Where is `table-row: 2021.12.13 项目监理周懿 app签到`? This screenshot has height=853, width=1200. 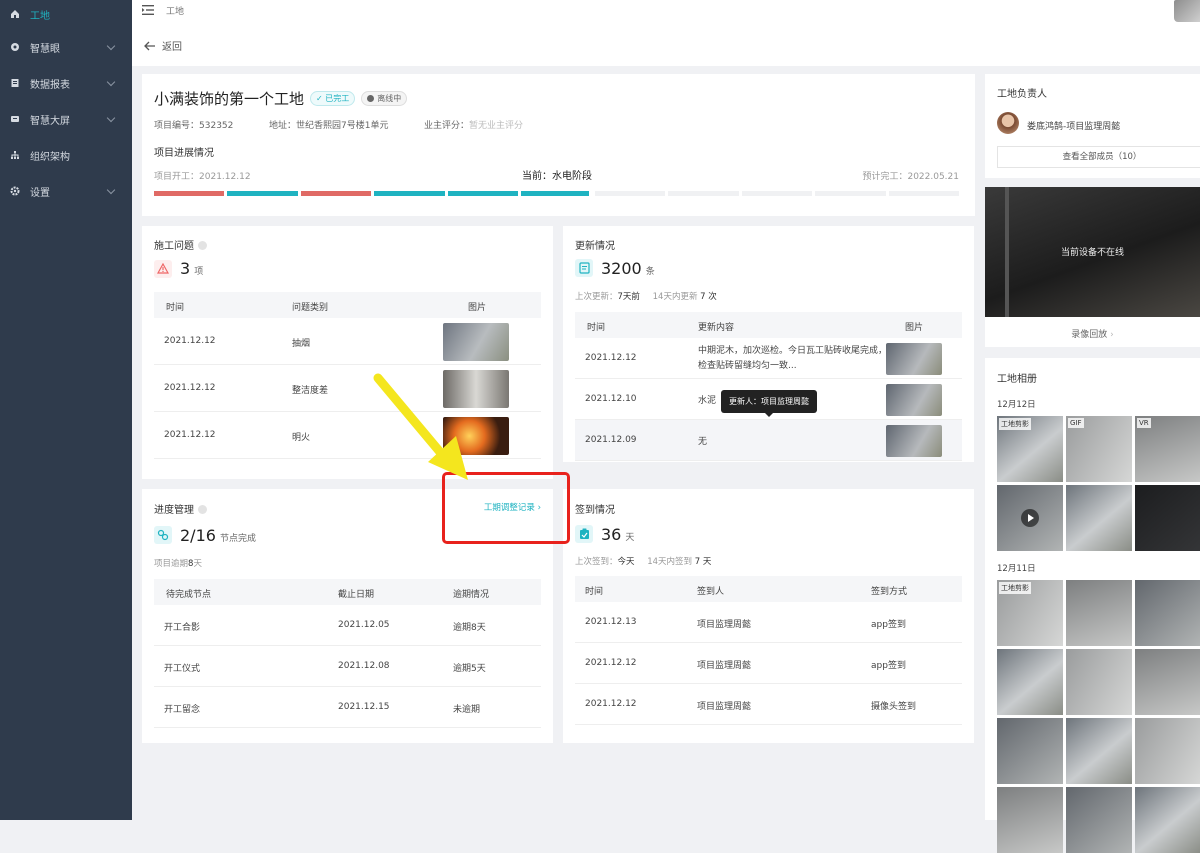 table-row: 2021.12.13 项目监理周懿 app签到 is located at coordinates (768, 622).